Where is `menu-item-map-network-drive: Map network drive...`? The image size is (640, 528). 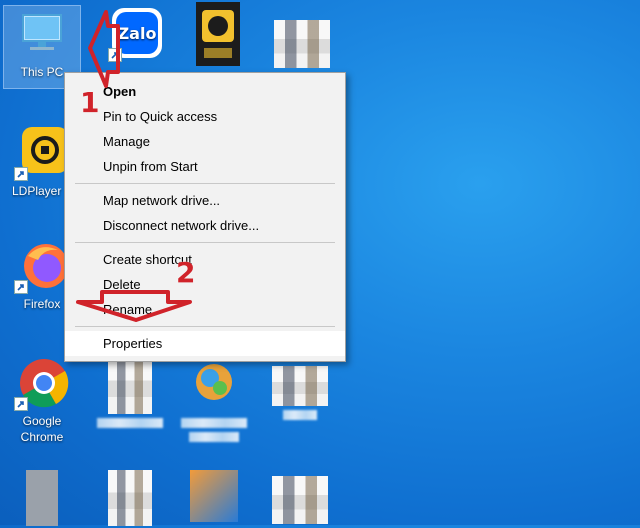
menu-item-map-network-drive: Map network drive... is located at coordinates (205, 200).